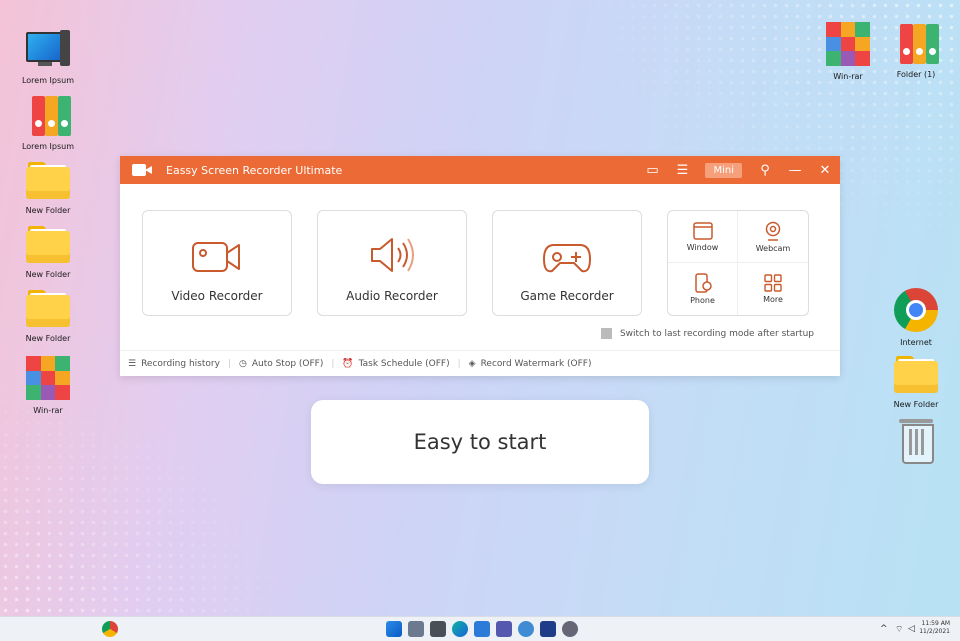 This screenshot has width=960, height=641. Describe the element at coordinates (884, 629) in the screenshot. I see `chevron-up-icon: ^` at that location.